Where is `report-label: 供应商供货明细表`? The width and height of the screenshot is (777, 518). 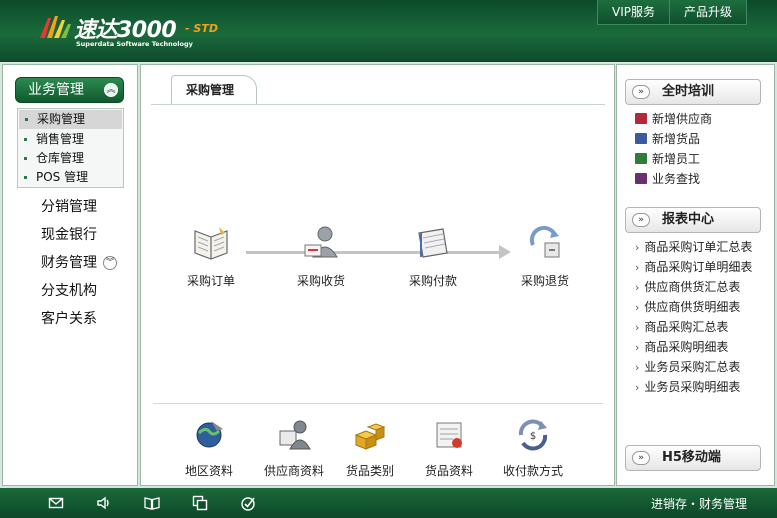
report-label: 供应商供货明细表 is located at coordinates (692, 307).